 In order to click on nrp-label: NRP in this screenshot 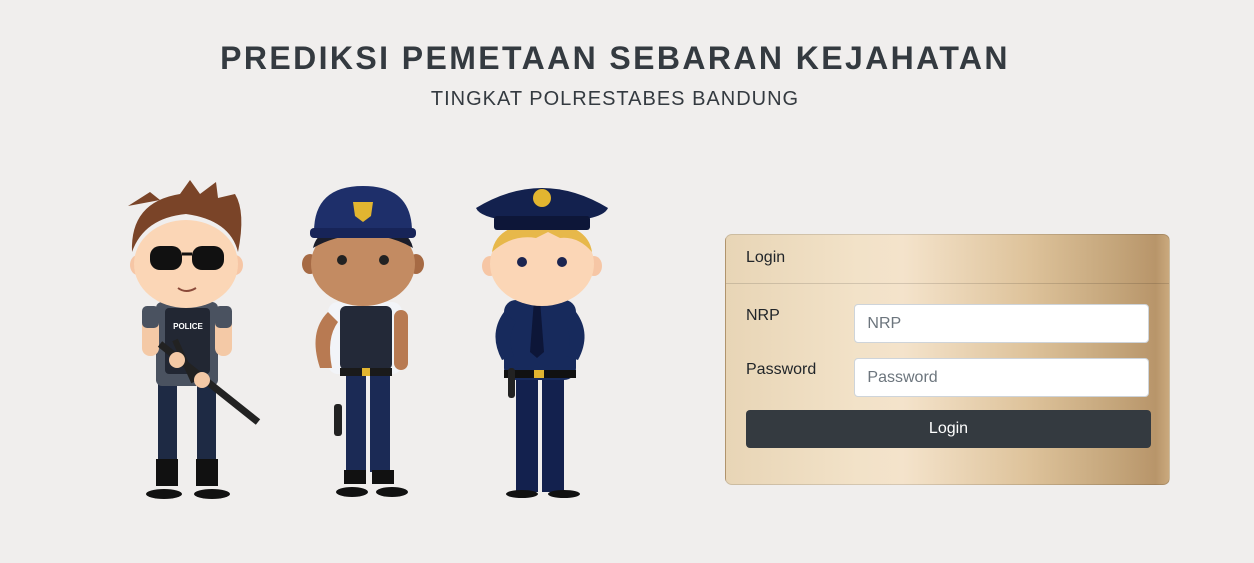, I will do `click(763, 315)`.